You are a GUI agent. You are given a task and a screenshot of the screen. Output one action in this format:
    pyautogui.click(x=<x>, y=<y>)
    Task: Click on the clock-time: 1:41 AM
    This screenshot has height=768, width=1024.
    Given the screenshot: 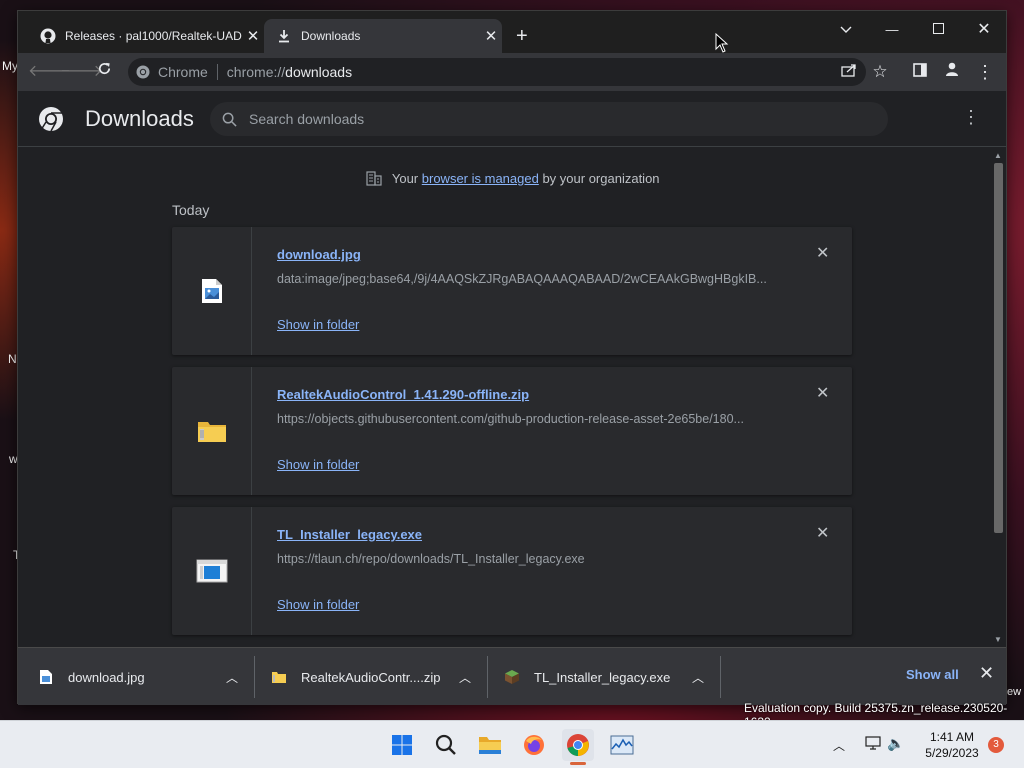 What is the action you would take?
    pyautogui.click(x=952, y=737)
    